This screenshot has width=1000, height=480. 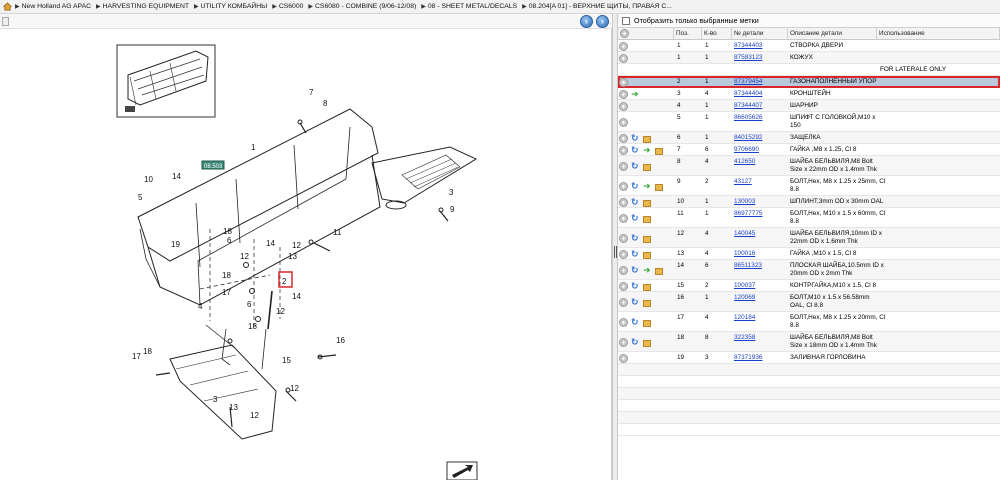 What do you see at coordinates (760, 33) in the screenshot?
I see `header-part-number: № детали` at bounding box center [760, 33].